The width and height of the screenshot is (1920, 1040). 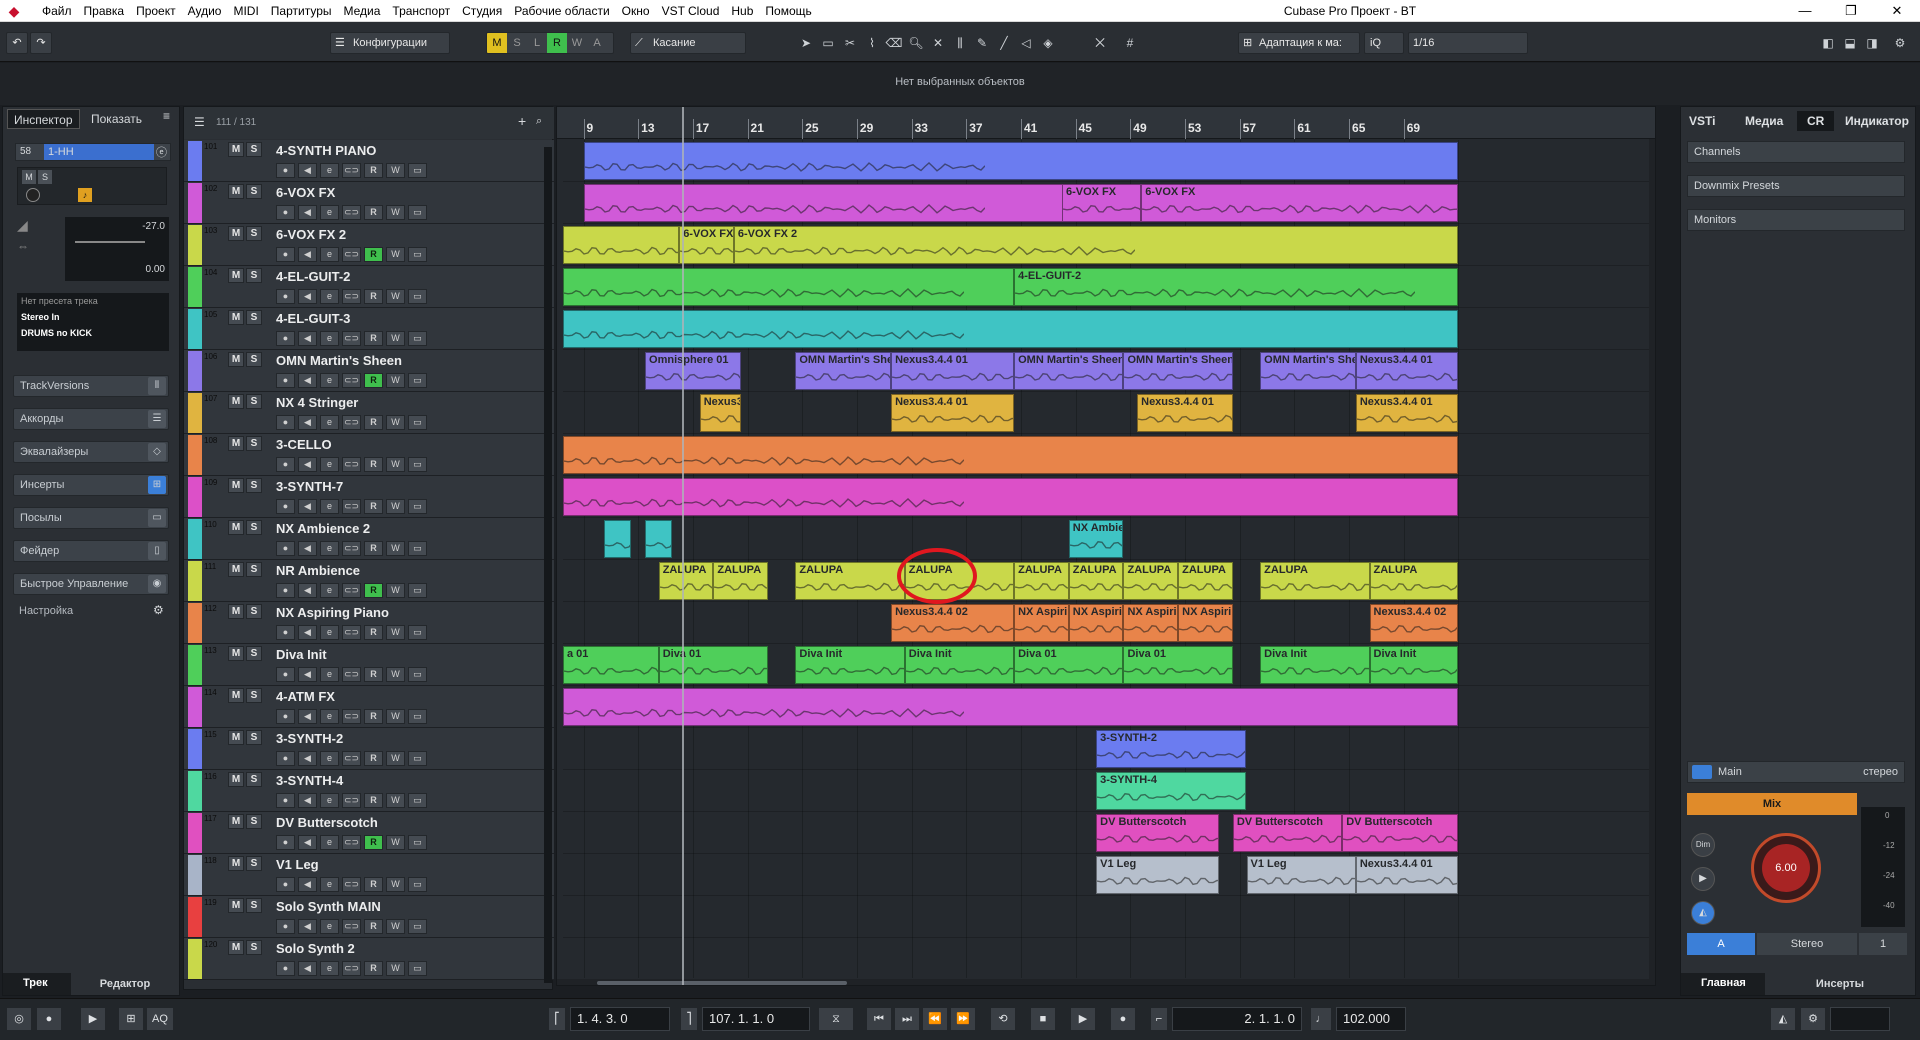 What do you see at coordinates (960, 43) in the screenshot?
I see `timewarp-tool-icon: ⫼` at bounding box center [960, 43].